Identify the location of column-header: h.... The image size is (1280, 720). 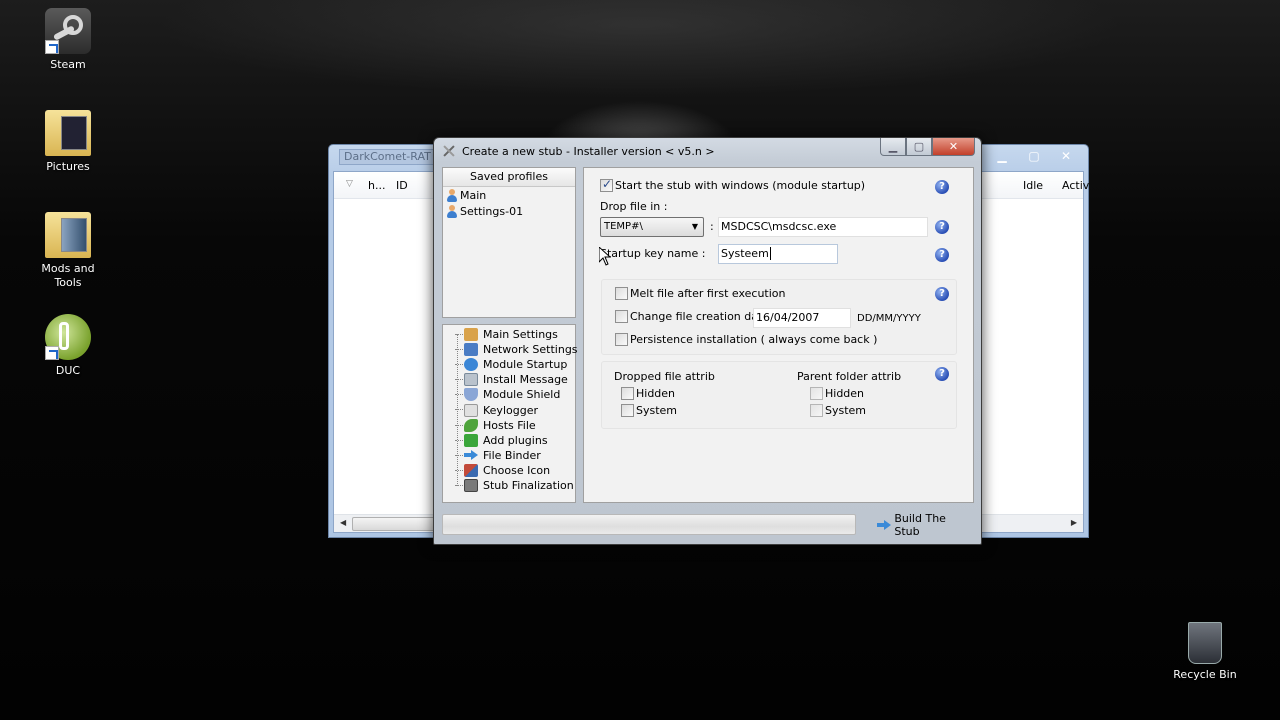
(376, 185).